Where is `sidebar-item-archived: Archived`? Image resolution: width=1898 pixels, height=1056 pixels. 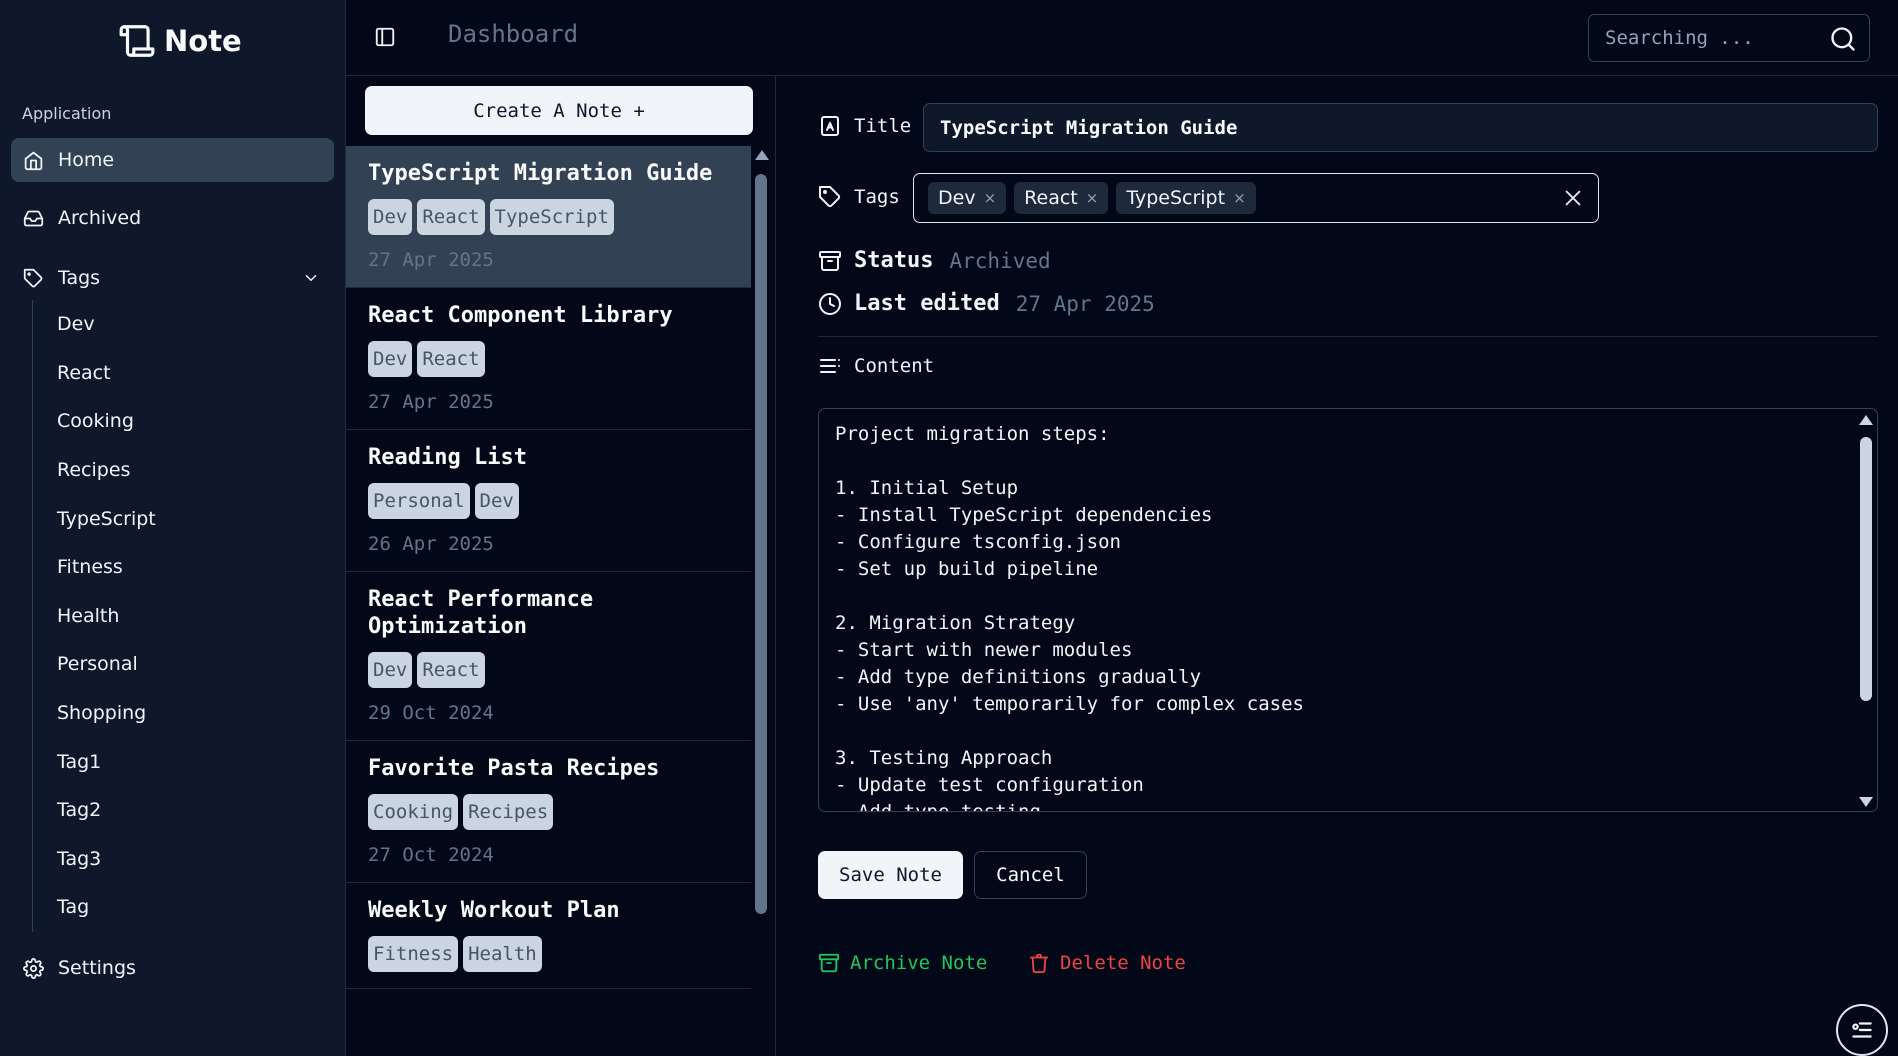 sidebar-item-archived: Archived is located at coordinates (172, 218).